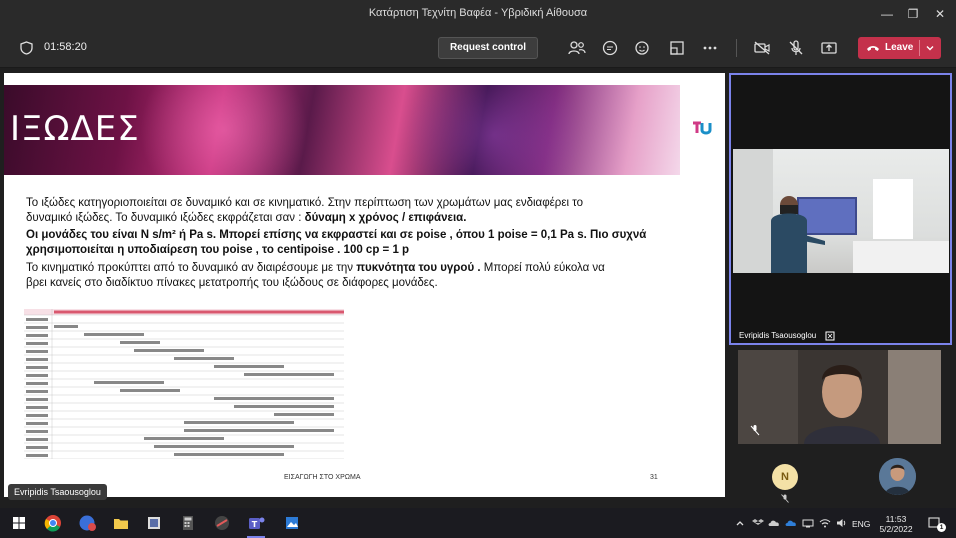 The width and height of the screenshot is (956, 538). What do you see at coordinates (65, 47) in the screenshot?
I see `meeting-timer: 01:58:20` at bounding box center [65, 47].